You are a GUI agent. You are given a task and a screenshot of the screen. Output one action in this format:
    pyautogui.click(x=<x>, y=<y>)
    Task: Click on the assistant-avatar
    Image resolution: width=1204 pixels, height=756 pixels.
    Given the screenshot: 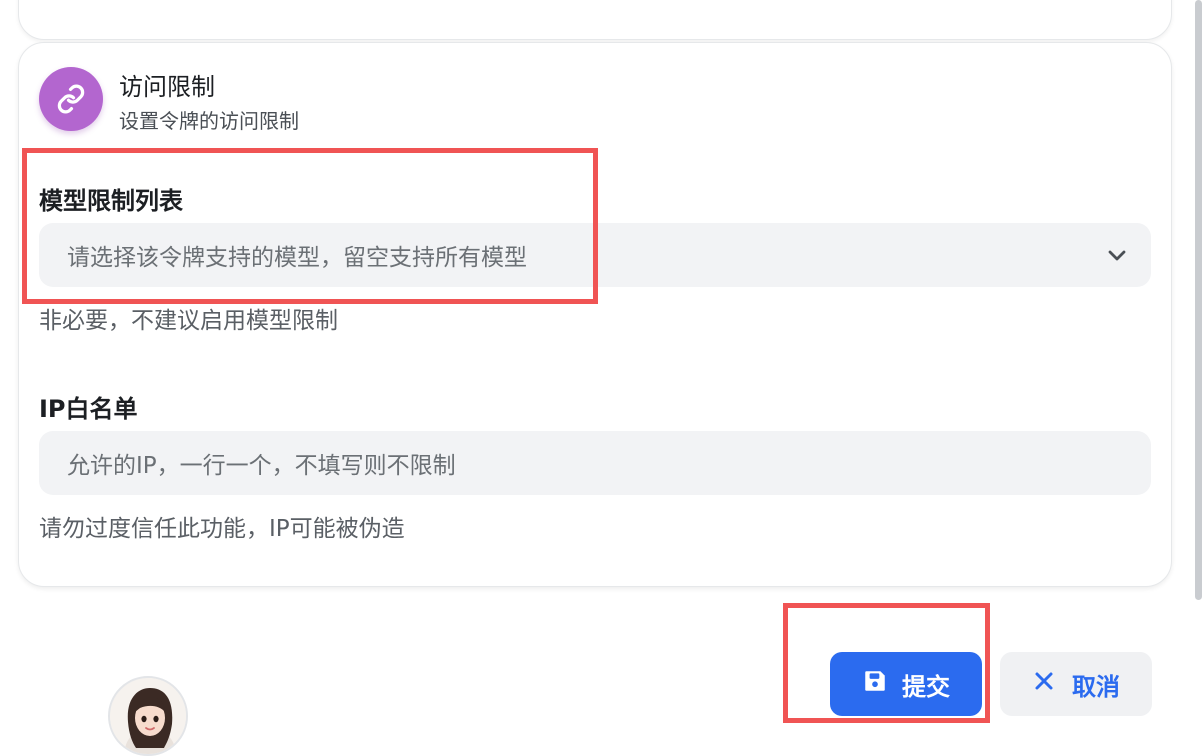 What is the action you would take?
    pyautogui.click(x=148, y=716)
    